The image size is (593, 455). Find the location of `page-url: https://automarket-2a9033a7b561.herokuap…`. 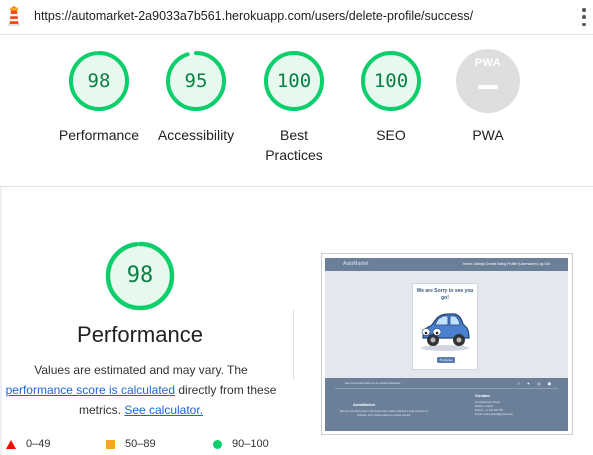

page-url: https://automarket-2a9033a7b561.herokuap… is located at coordinates (253, 16).